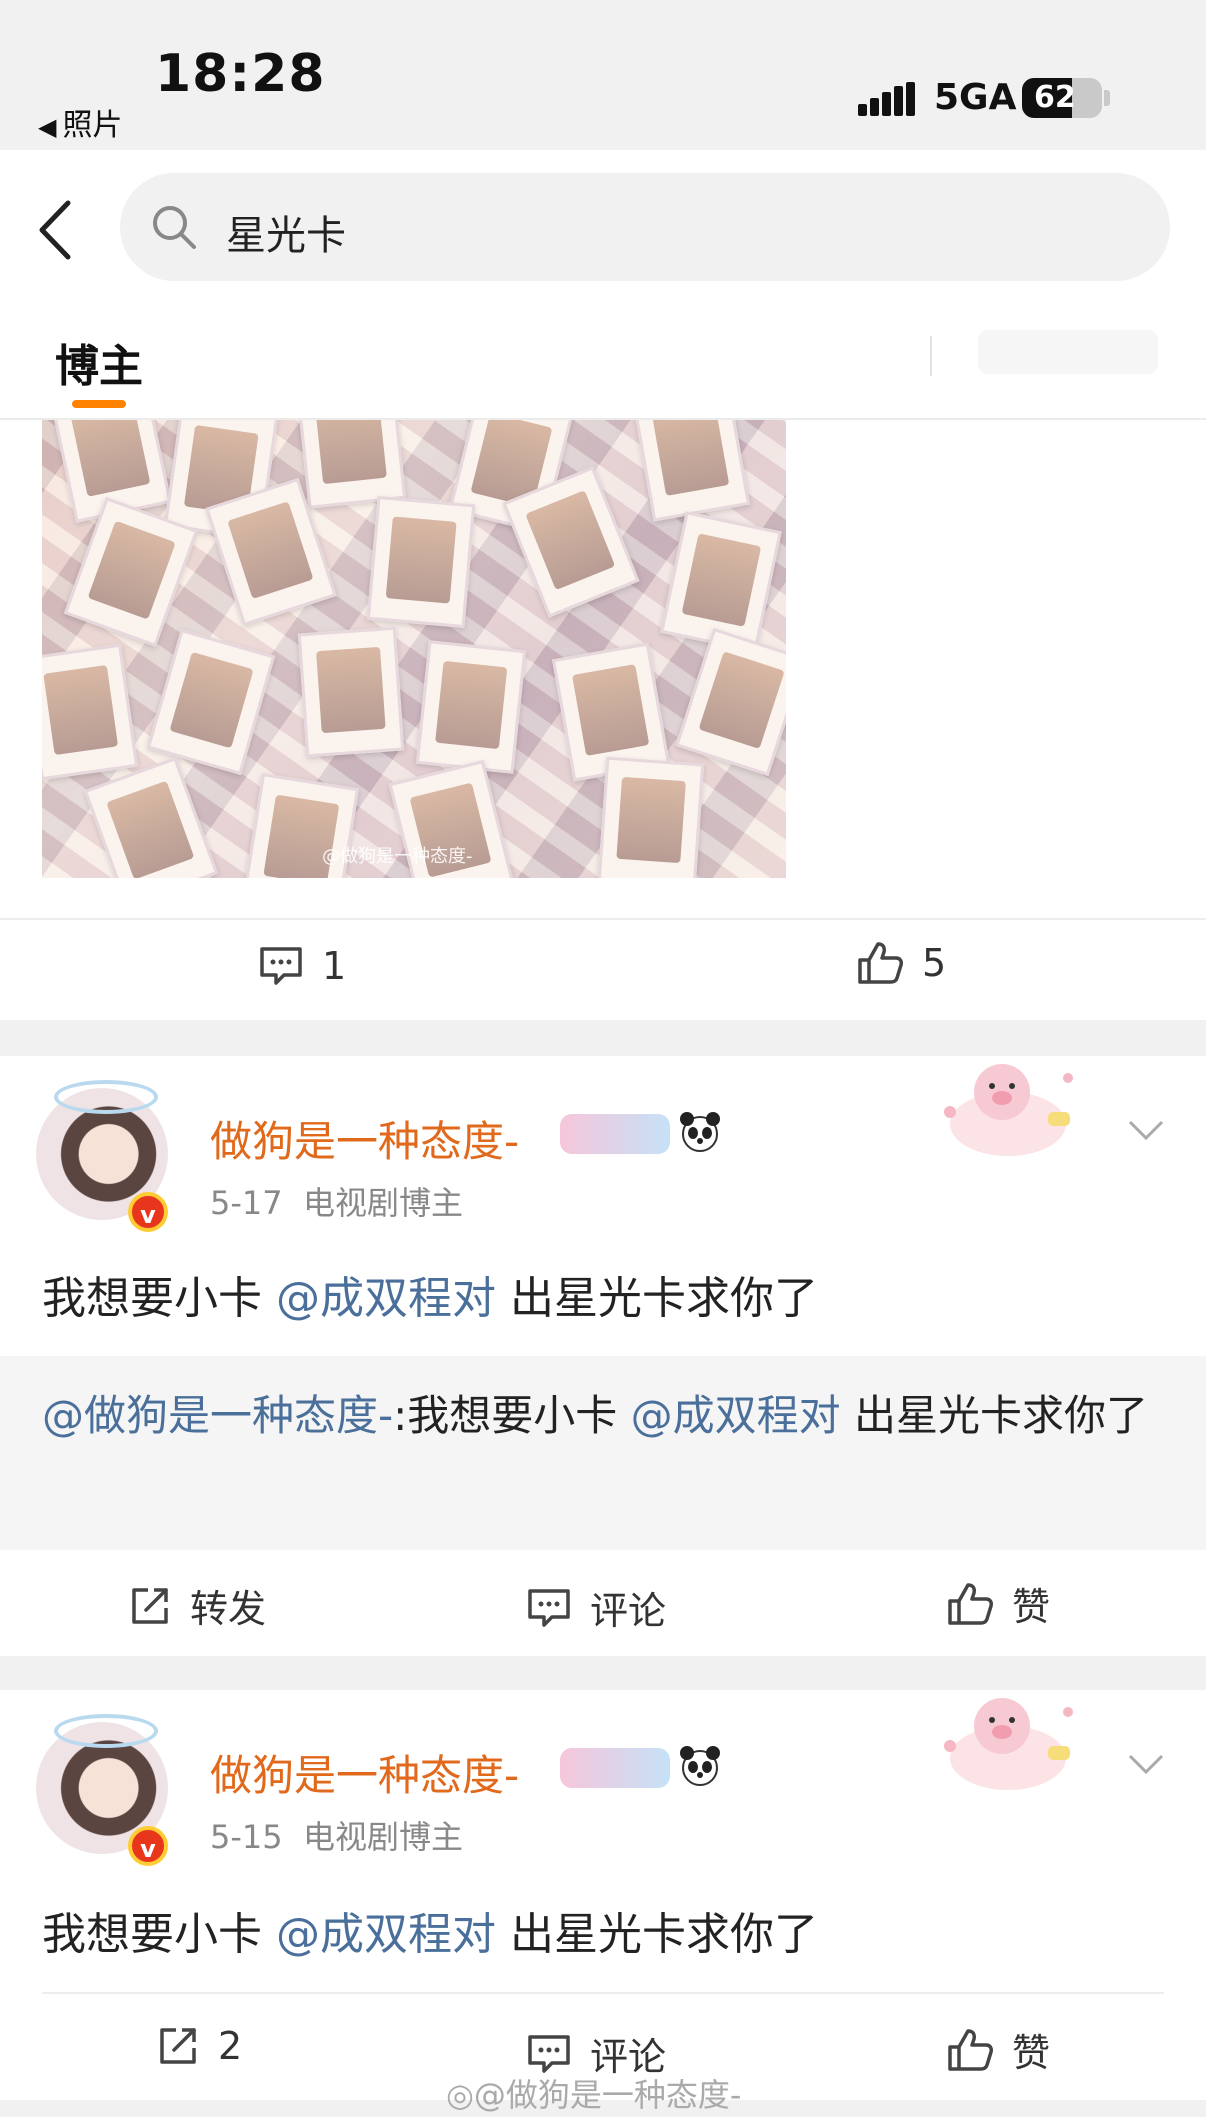 The height and width of the screenshot is (2117, 1206). I want to click on comment-button: 1, so click(302, 966).